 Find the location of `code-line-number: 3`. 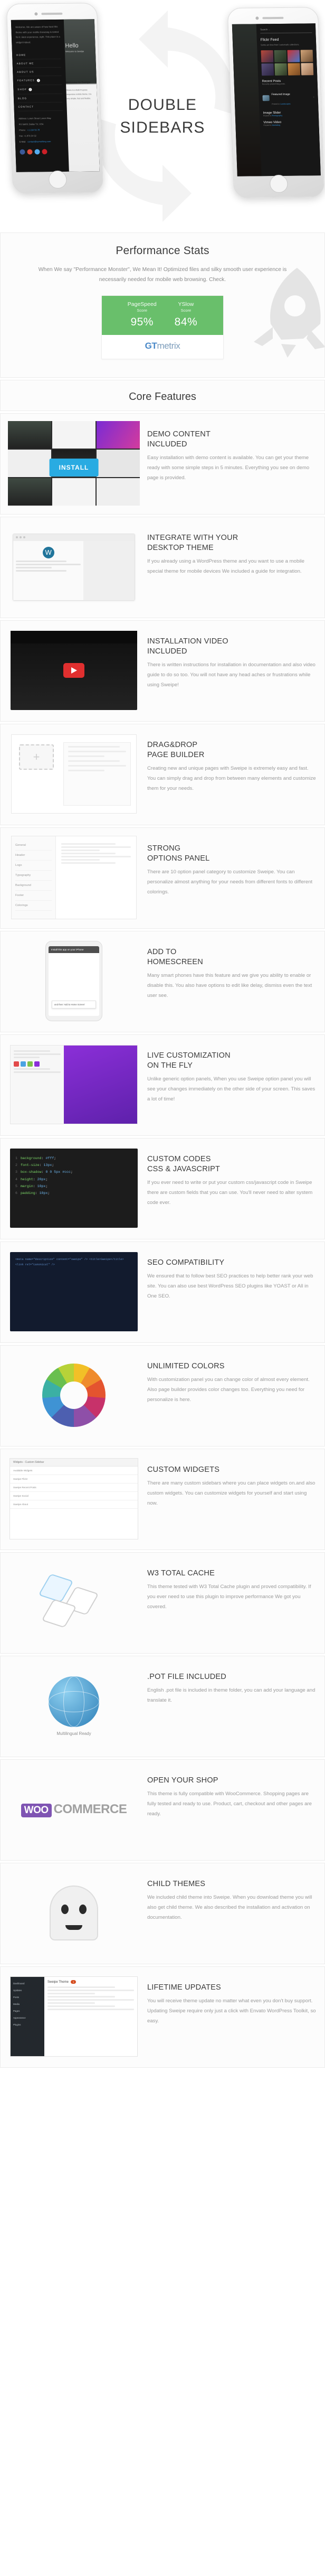

code-line-number: 3 is located at coordinates (16, 1172).